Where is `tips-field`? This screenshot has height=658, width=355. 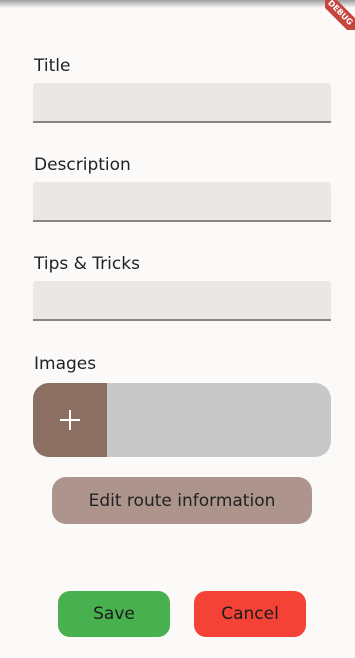
tips-field is located at coordinates (182, 301).